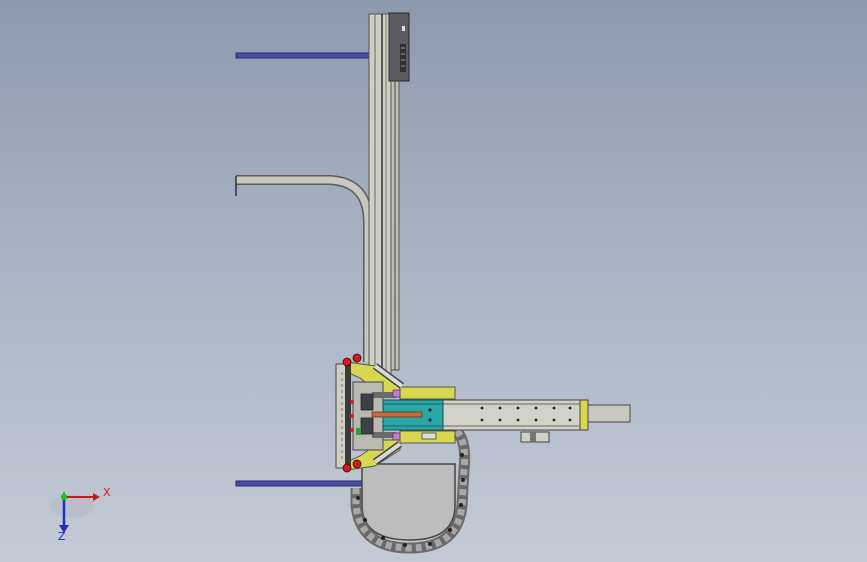 Image resolution: width=867 pixels, height=562 pixels. What do you see at coordinates (304, 268) in the screenshot?
I see `bent-pipe` at bounding box center [304, 268].